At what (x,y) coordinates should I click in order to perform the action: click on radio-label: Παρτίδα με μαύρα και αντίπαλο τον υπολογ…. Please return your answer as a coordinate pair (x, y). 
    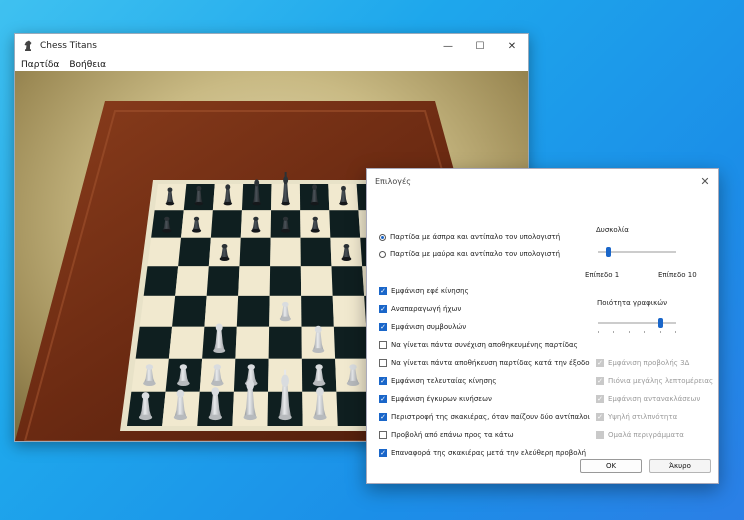
    Looking at the image, I should click on (475, 254).